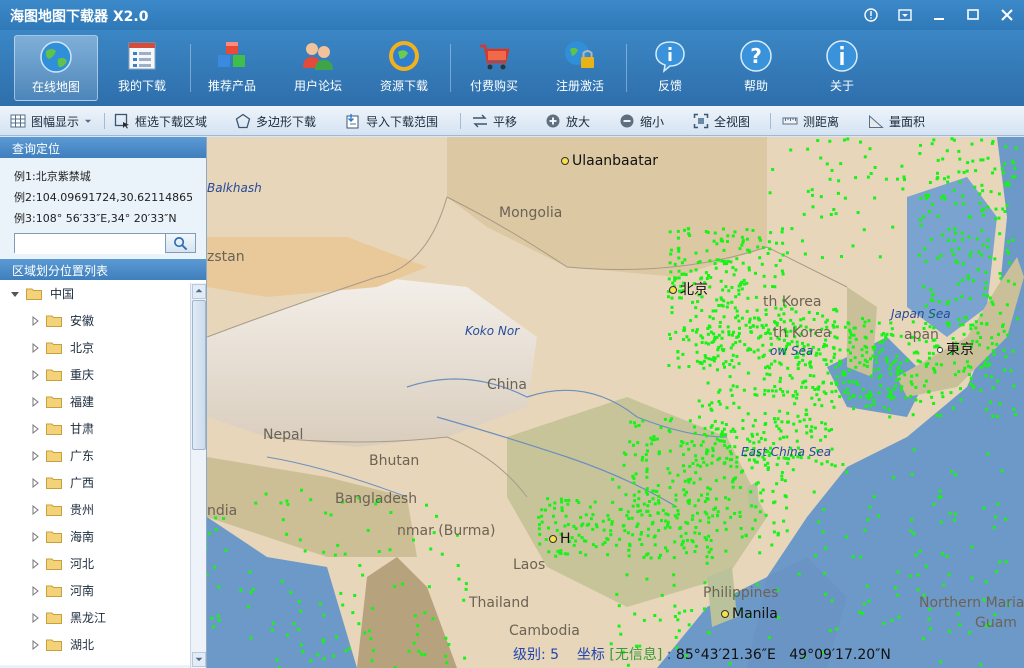 The image size is (1024, 668). I want to click on tree-node-province: 广西, so click(62, 482).